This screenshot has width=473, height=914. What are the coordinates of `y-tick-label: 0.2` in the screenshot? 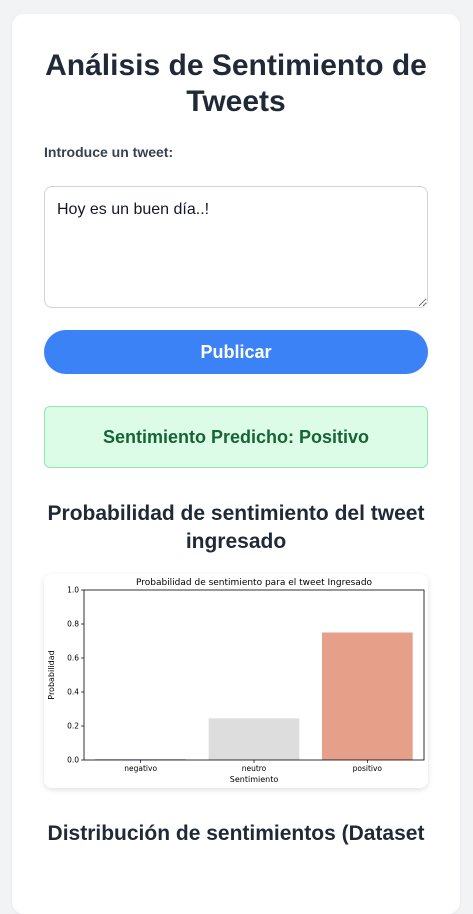 It's located at (73, 726).